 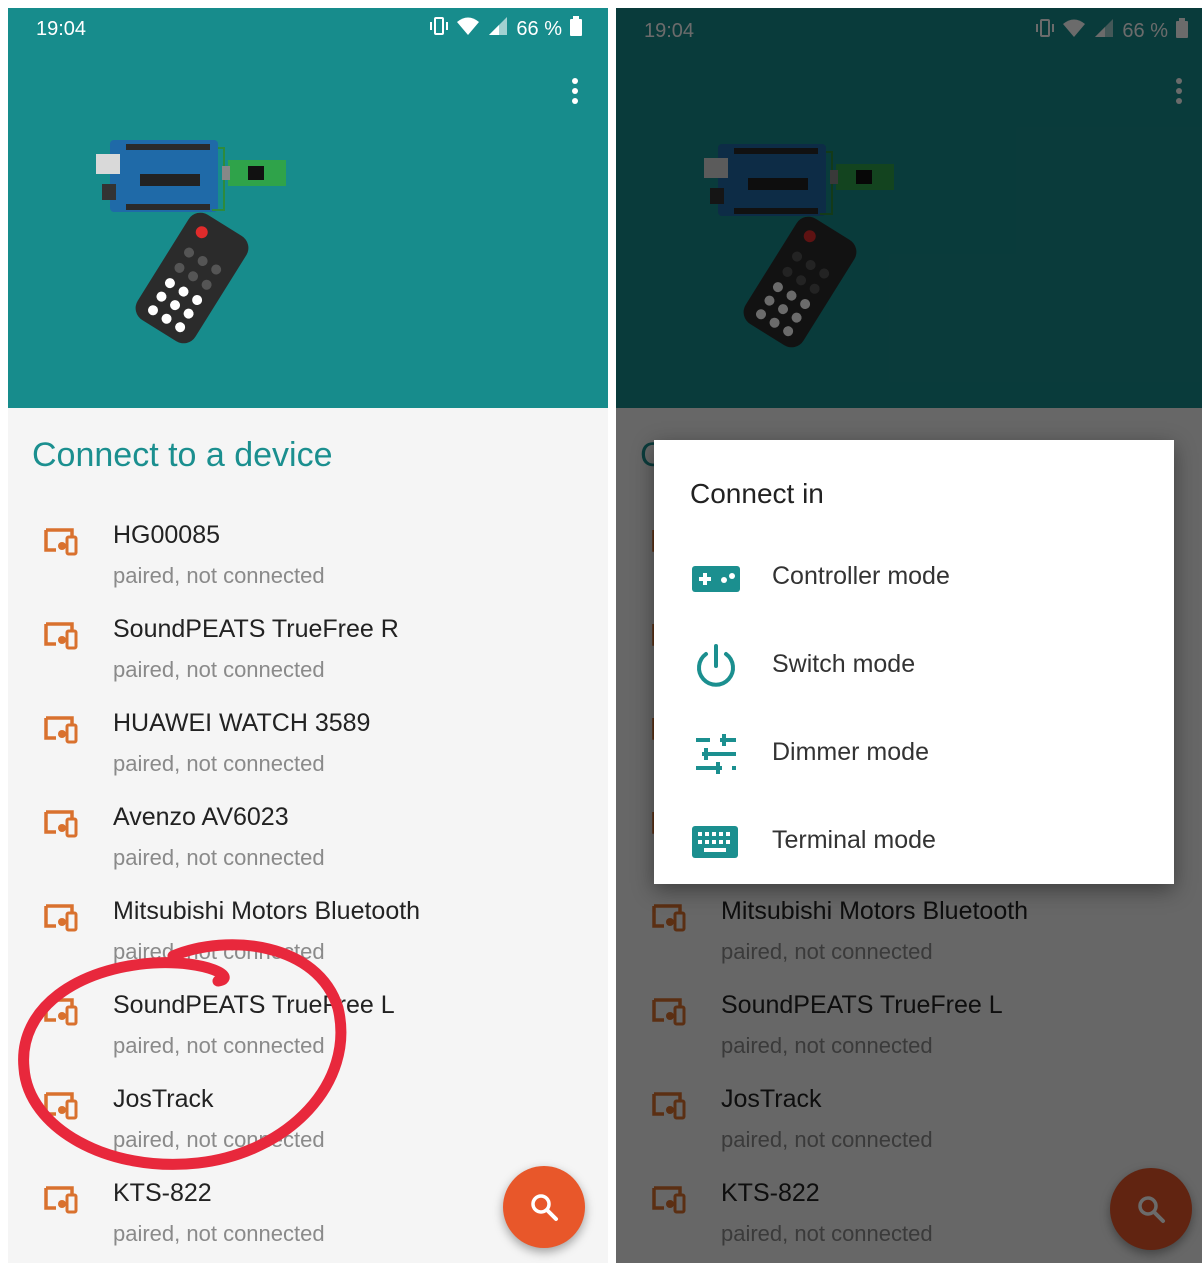 What do you see at coordinates (716, 754) in the screenshot?
I see `tune-sliders-icon` at bounding box center [716, 754].